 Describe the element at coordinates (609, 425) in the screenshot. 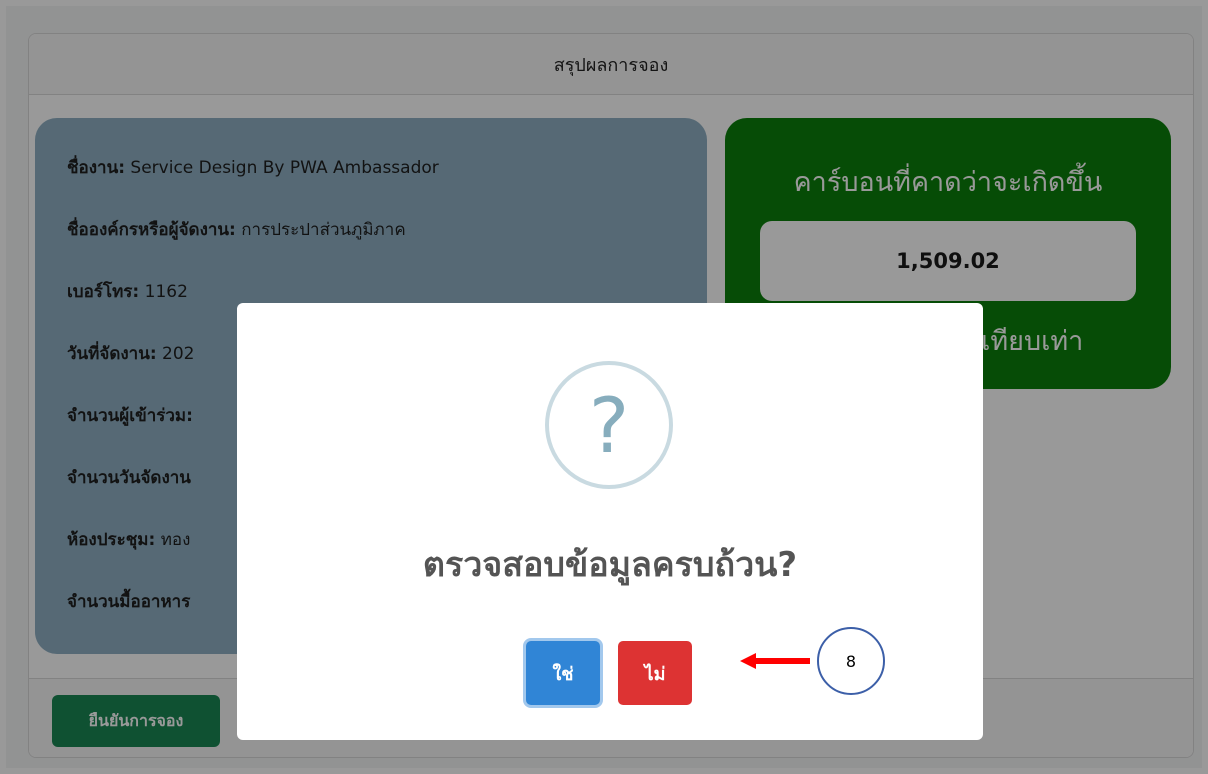

I see `question-icon: ?` at that location.